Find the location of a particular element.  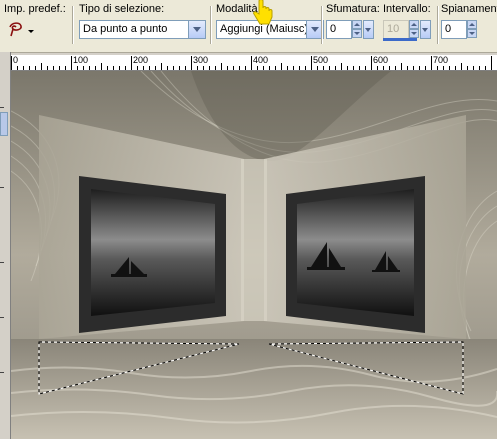

interval-input: 10 is located at coordinates (396, 29).